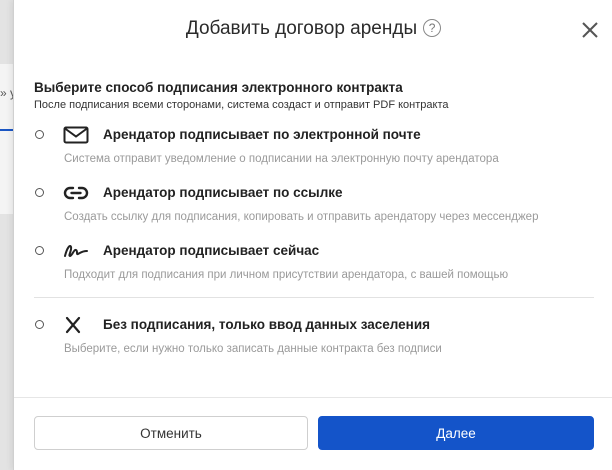 The height and width of the screenshot is (470, 612). I want to click on envelope-icon, so click(76, 135).